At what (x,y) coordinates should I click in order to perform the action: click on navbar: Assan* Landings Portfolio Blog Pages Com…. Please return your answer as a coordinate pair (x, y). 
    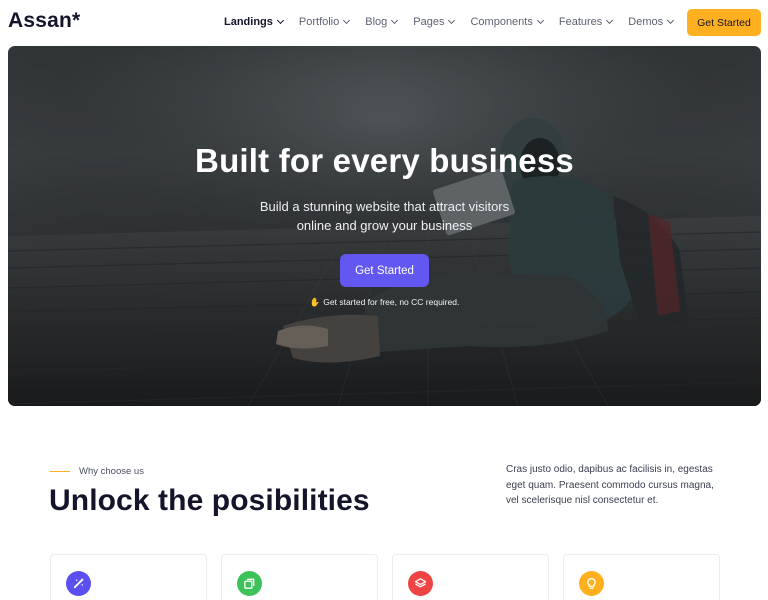
    Looking at the image, I should click on (384, 22).